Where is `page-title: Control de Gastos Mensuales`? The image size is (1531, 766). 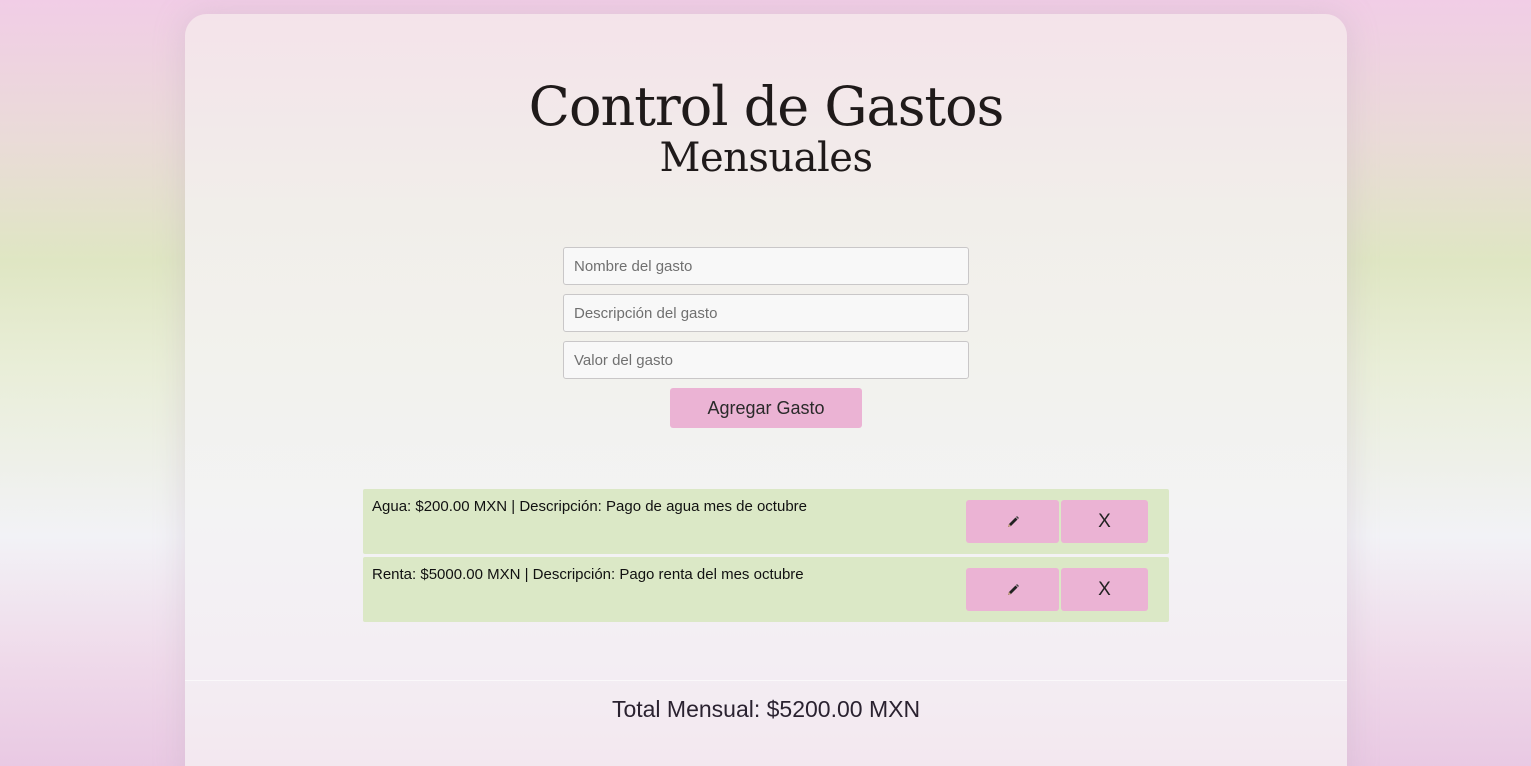 page-title: Control de Gastos Mensuales is located at coordinates (766, 128).